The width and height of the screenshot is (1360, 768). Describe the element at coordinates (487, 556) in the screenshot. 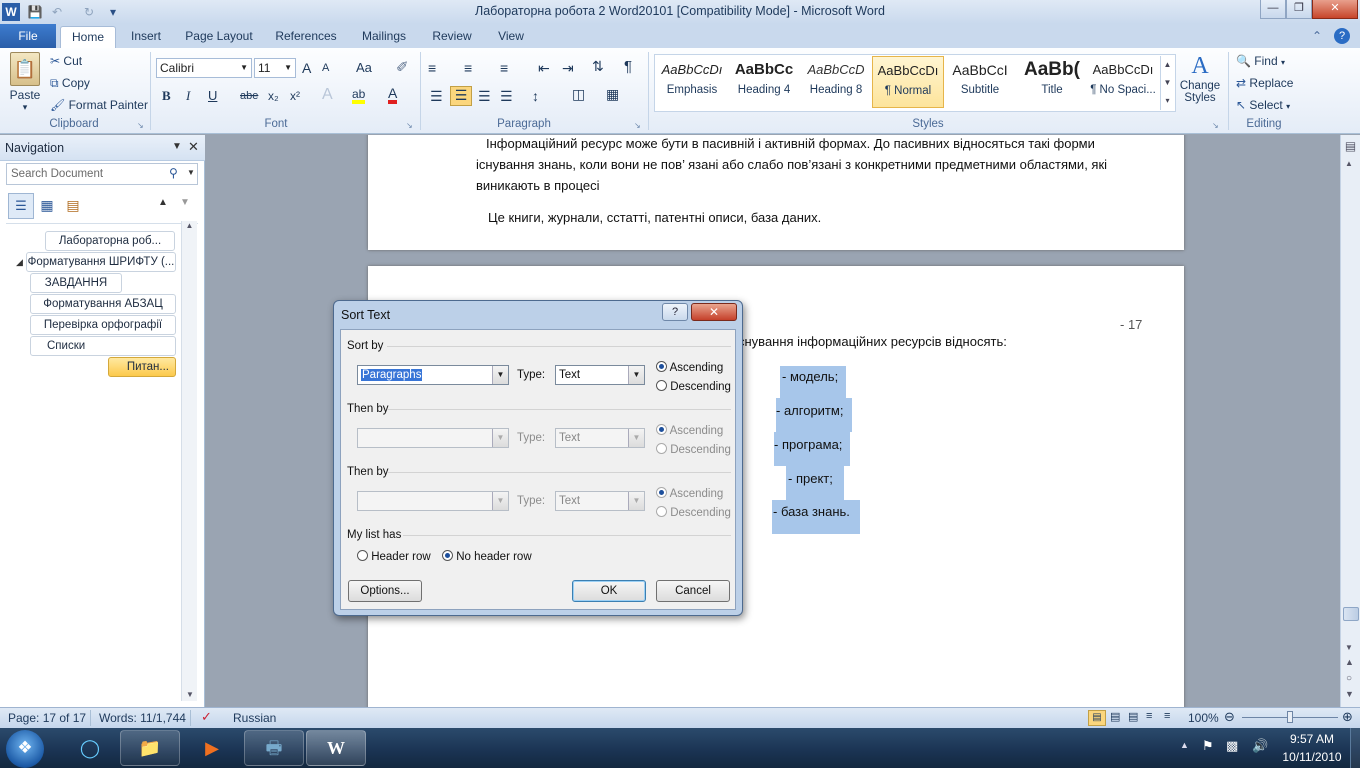

I see `no-header-row-radio: No header row` at that location.